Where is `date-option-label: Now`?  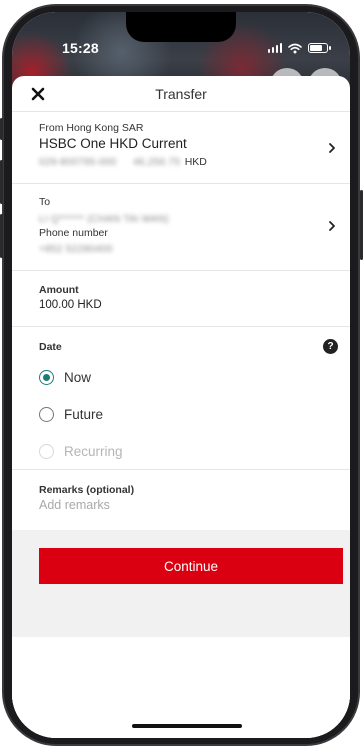
date-option-label: Now is located at coordinates (78, 377).